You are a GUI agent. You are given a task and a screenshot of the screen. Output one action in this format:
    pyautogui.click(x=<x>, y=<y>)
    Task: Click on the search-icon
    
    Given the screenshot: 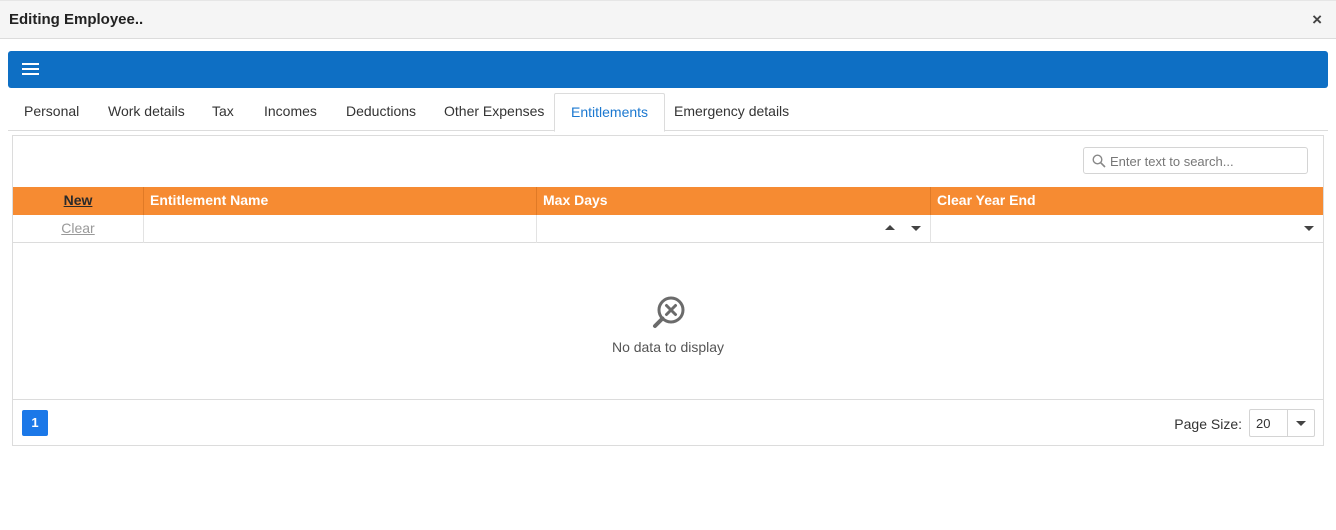 What is the action you would take?
    pyautogui.click(x=1099, y=161)
    